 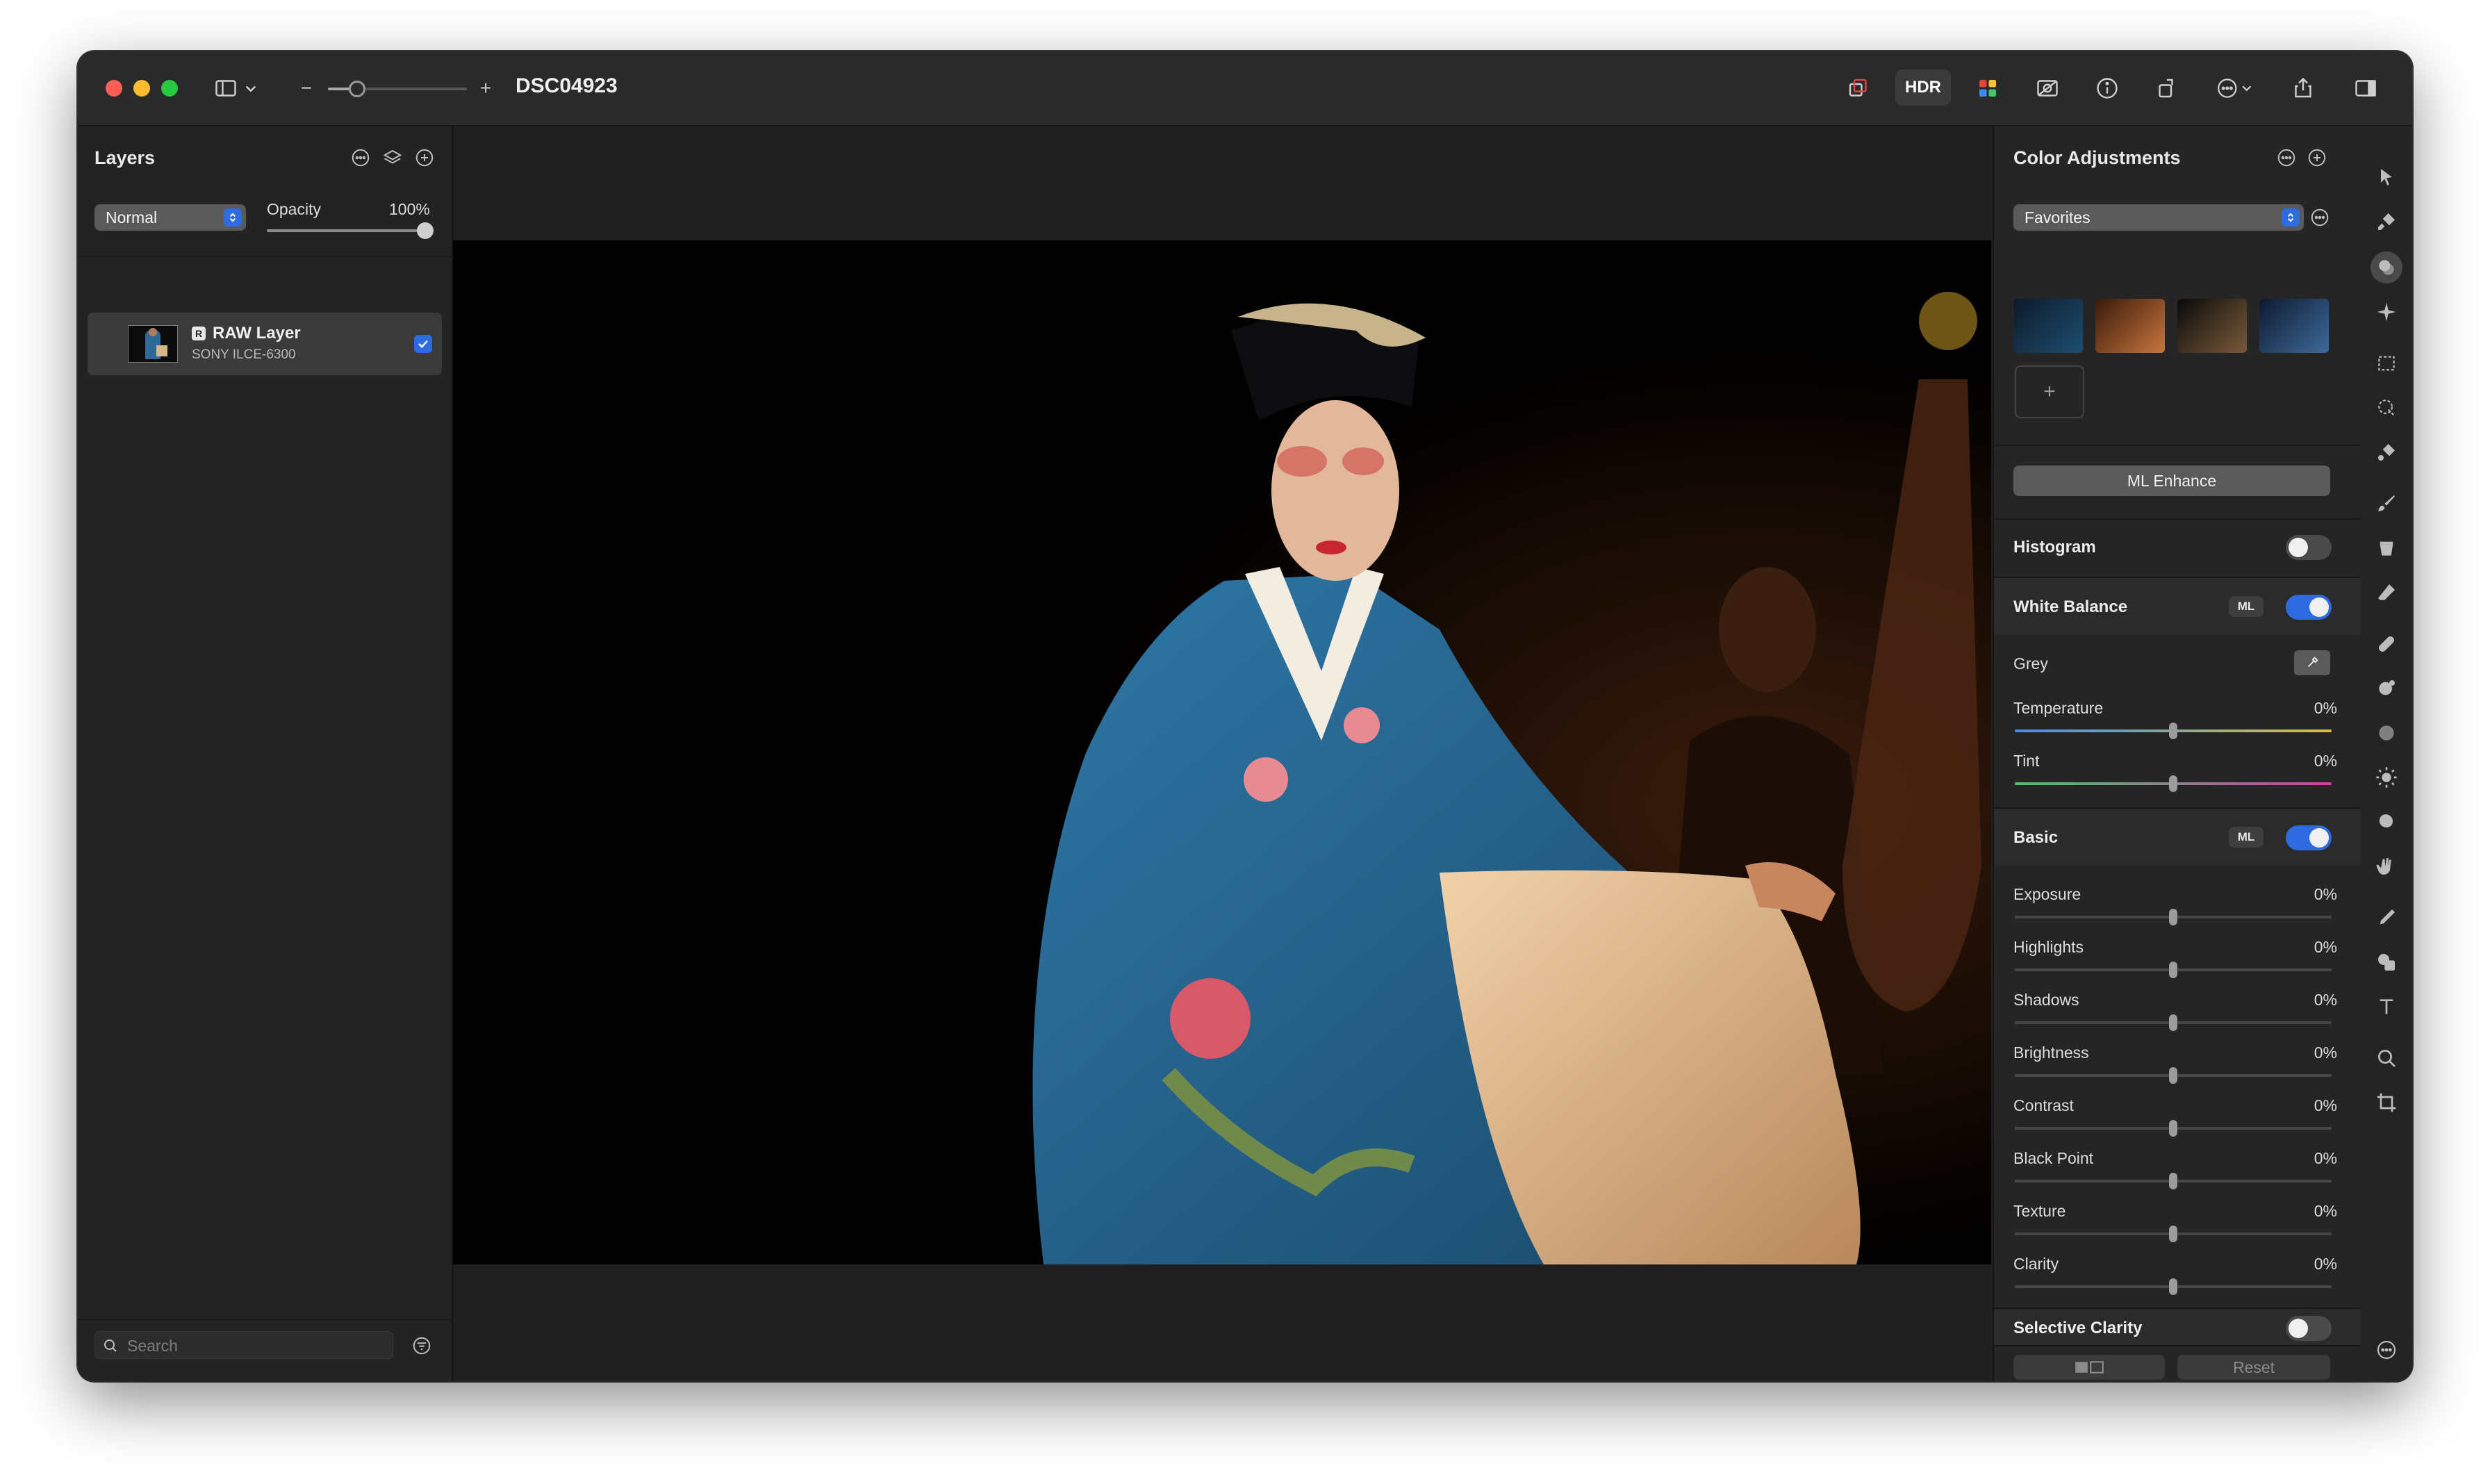 What do you see at coordinates (2387, 777) in the screenshot?
I see `light-icon` at bounding box center [2387, 777].